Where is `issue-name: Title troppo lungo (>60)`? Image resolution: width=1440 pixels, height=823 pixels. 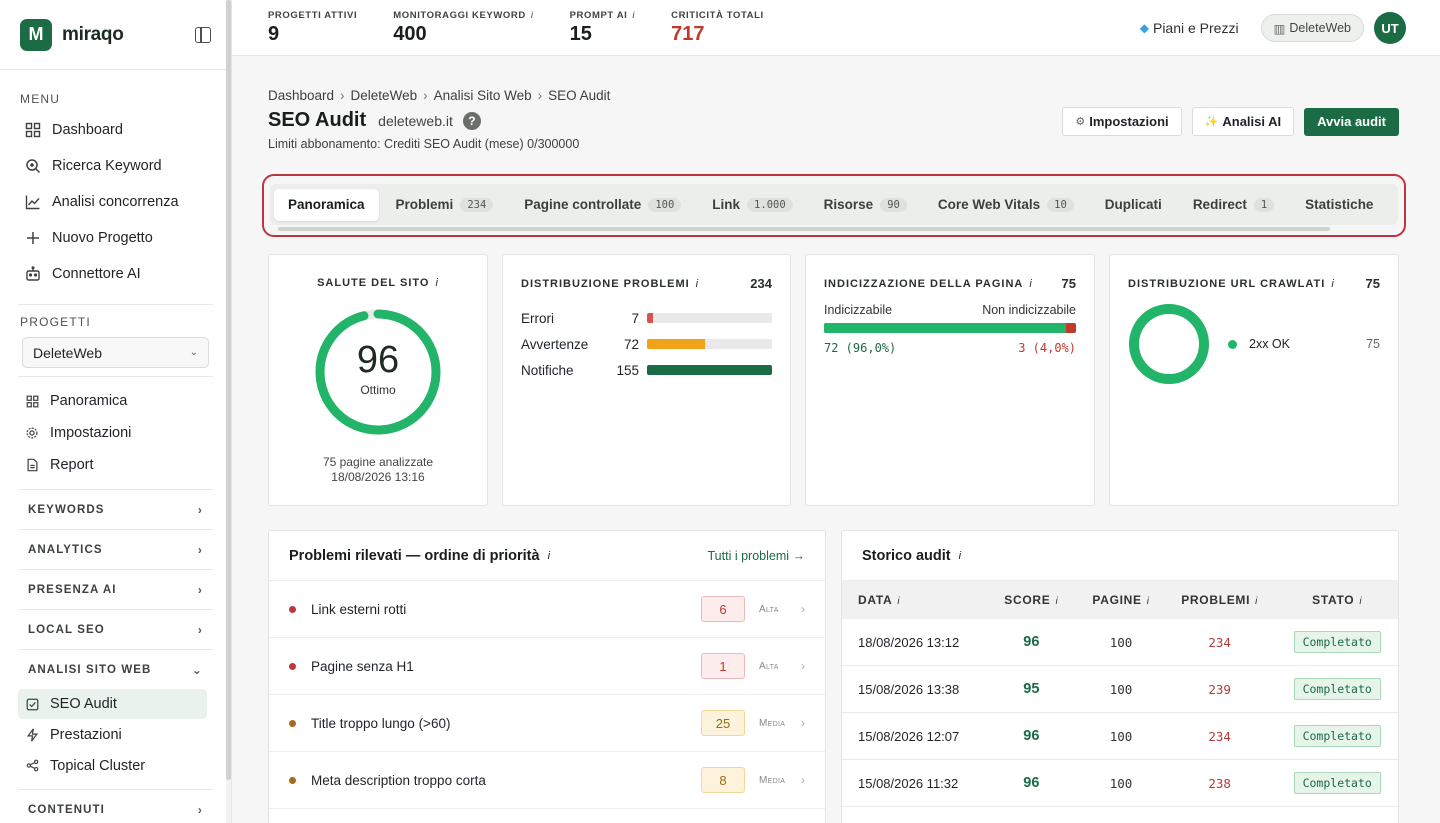
issue-name: Title troppo lungo (>60) is located at coordinates (381, 723).